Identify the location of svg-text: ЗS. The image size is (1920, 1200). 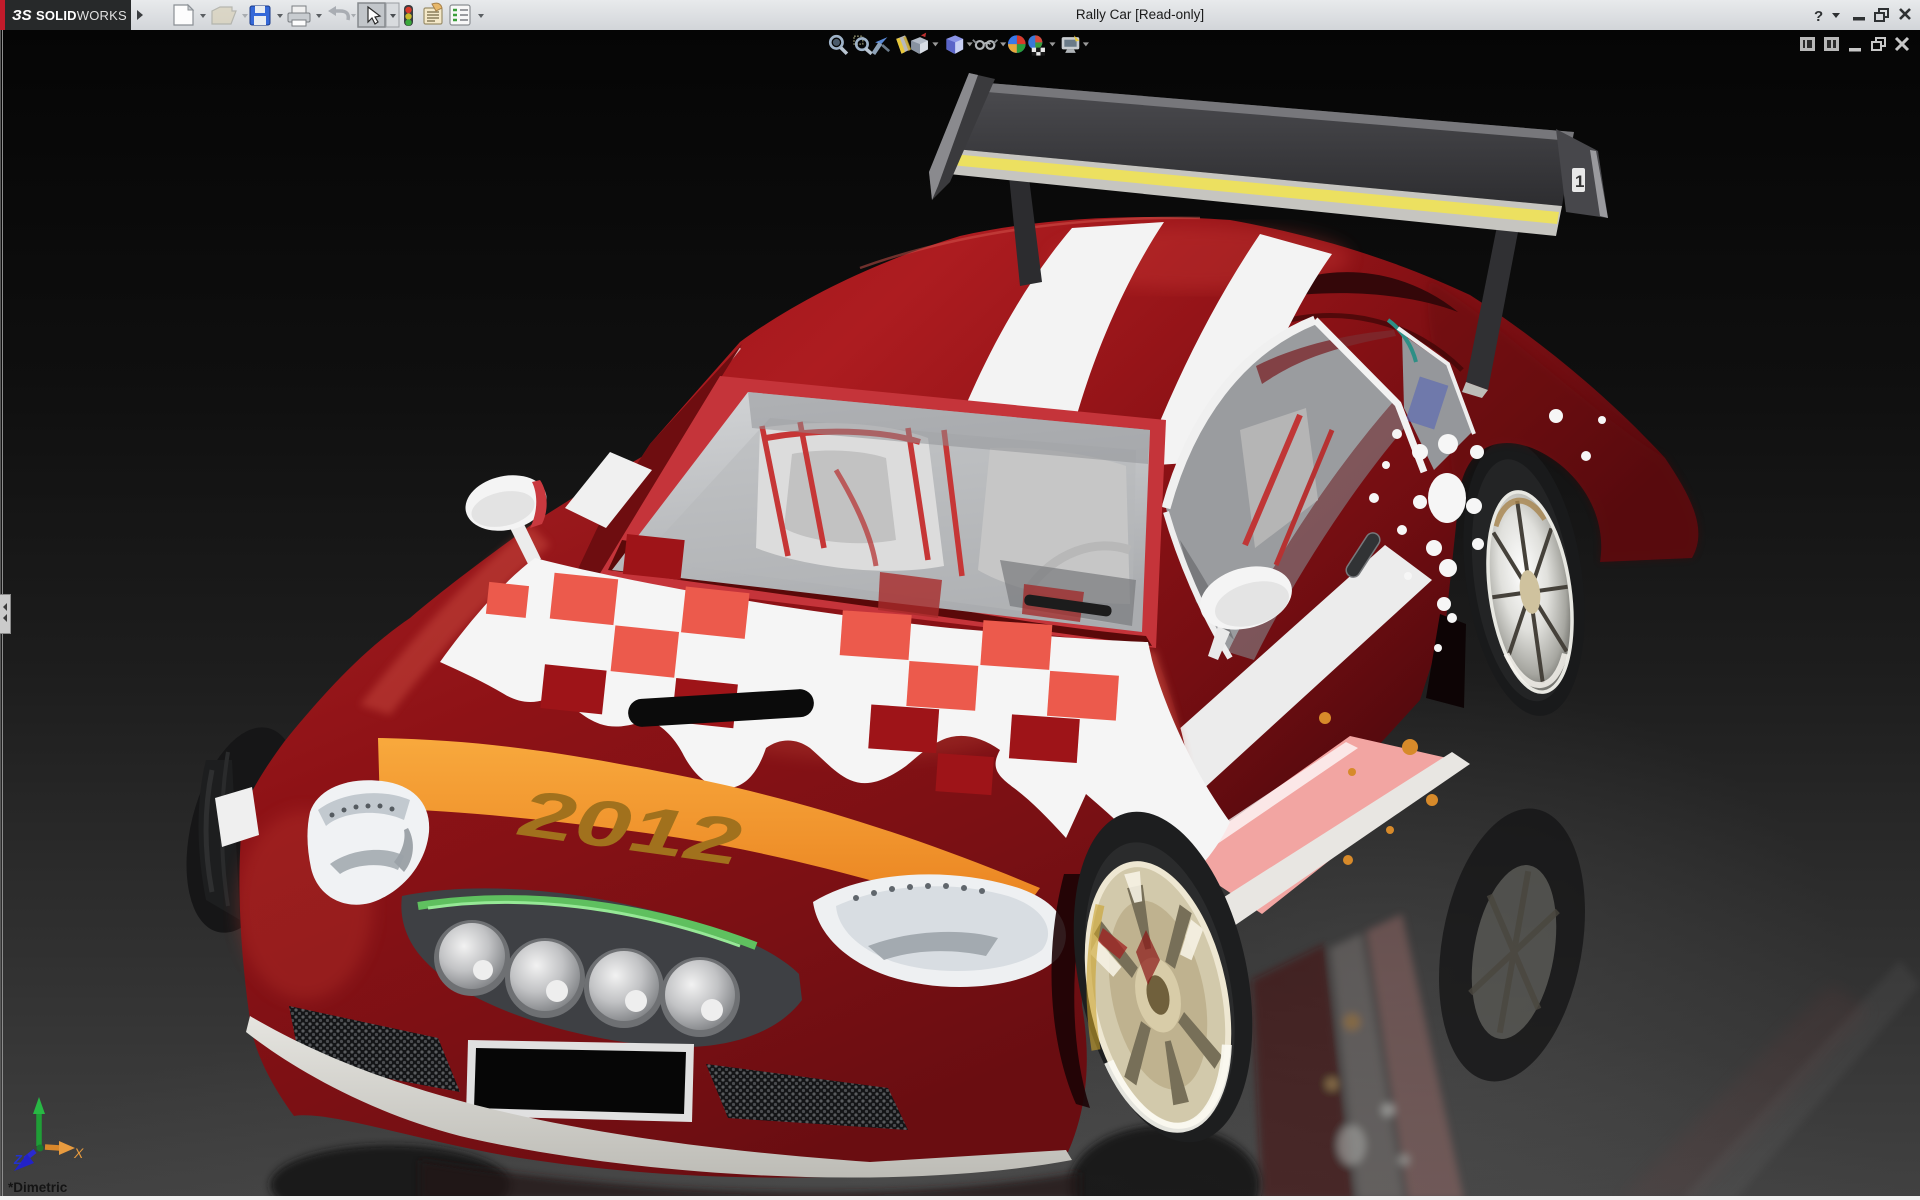
(22, 15).